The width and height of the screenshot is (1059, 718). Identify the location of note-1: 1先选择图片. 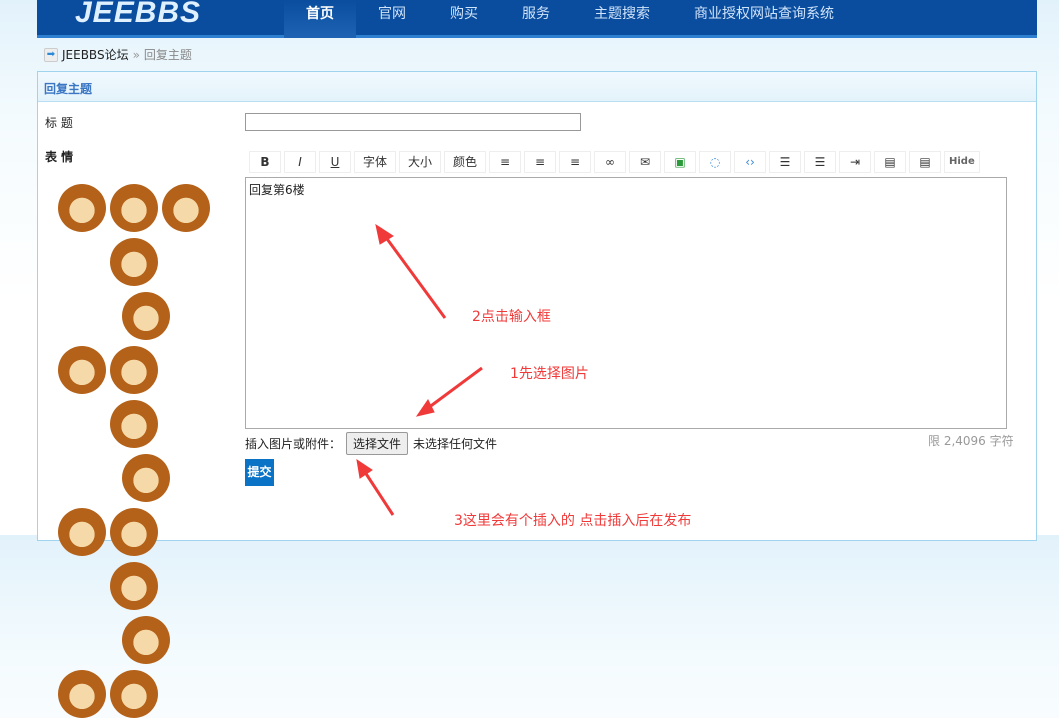
(549, 374).